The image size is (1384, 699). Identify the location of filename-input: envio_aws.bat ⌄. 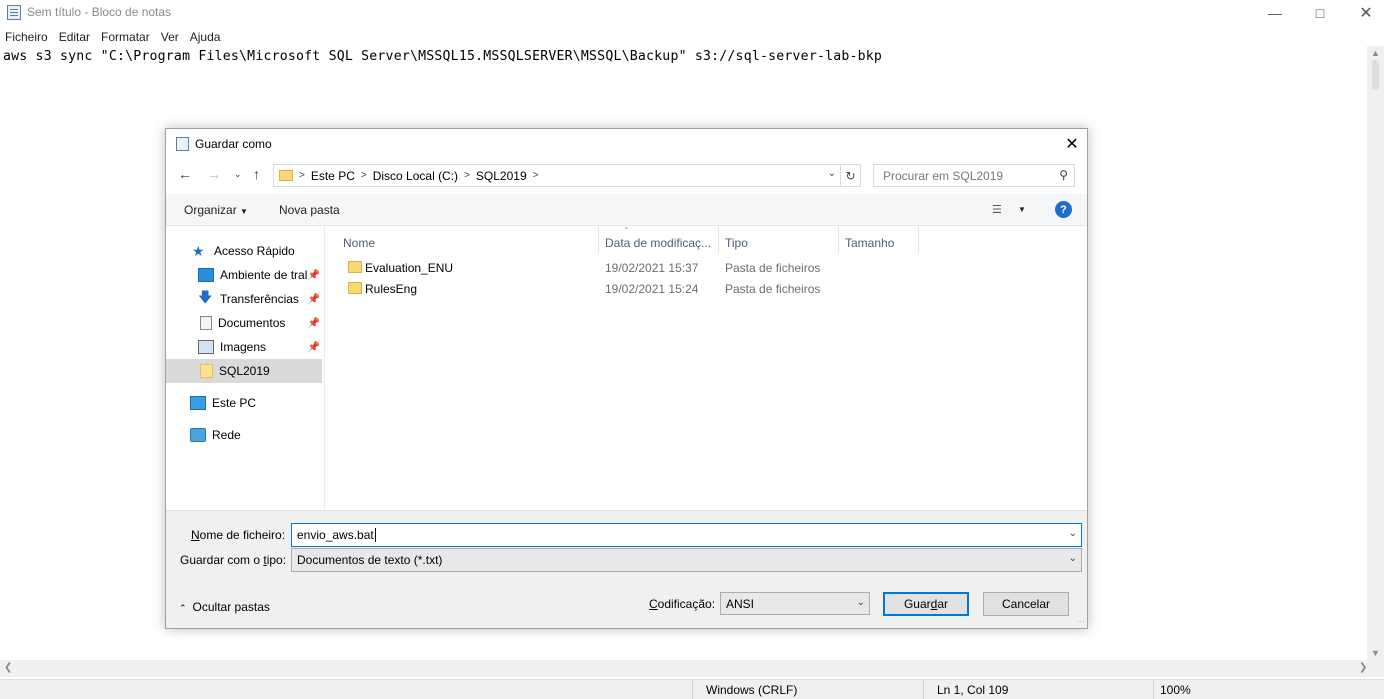
(686, 535).